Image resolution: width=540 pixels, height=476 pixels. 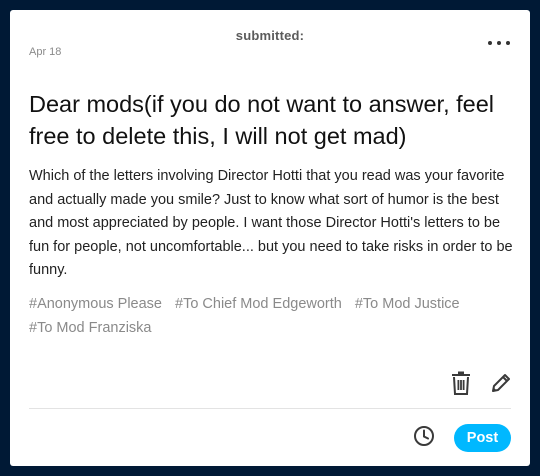 I want to click on pencil-icon, so click(x=501, y=383).